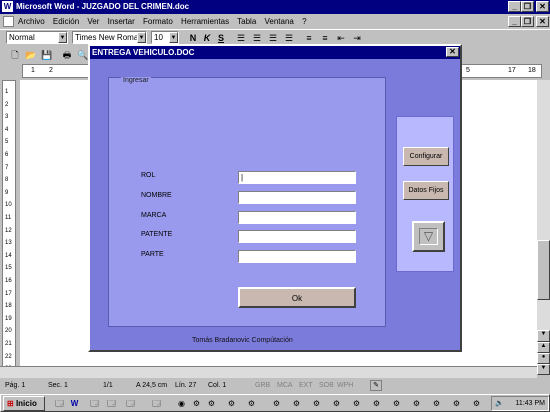  I want to click on menu-ver: Ver, so click(93, 21).